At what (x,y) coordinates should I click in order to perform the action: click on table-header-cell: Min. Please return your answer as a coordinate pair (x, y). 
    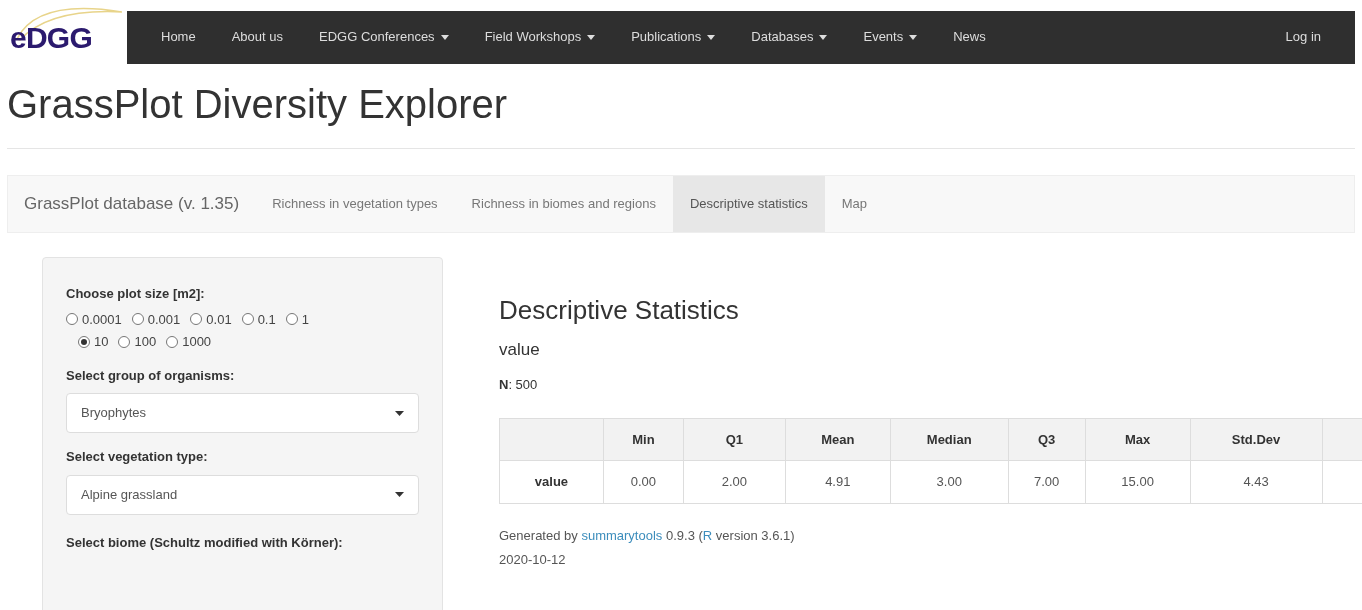
    Looking at the image, I should click on (643, 439).